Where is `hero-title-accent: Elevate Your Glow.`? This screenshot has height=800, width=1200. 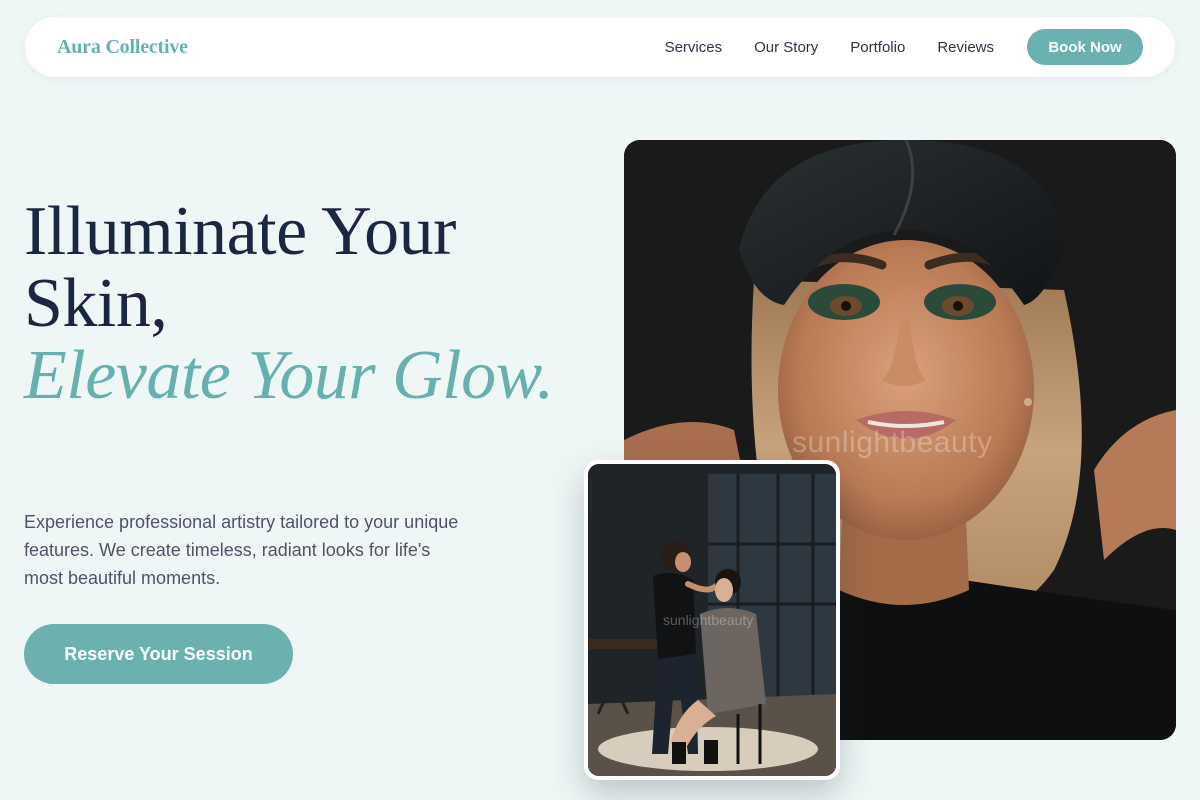
hero-title-accent: Elevate Your Glow. is located at coordinates (289, 375).